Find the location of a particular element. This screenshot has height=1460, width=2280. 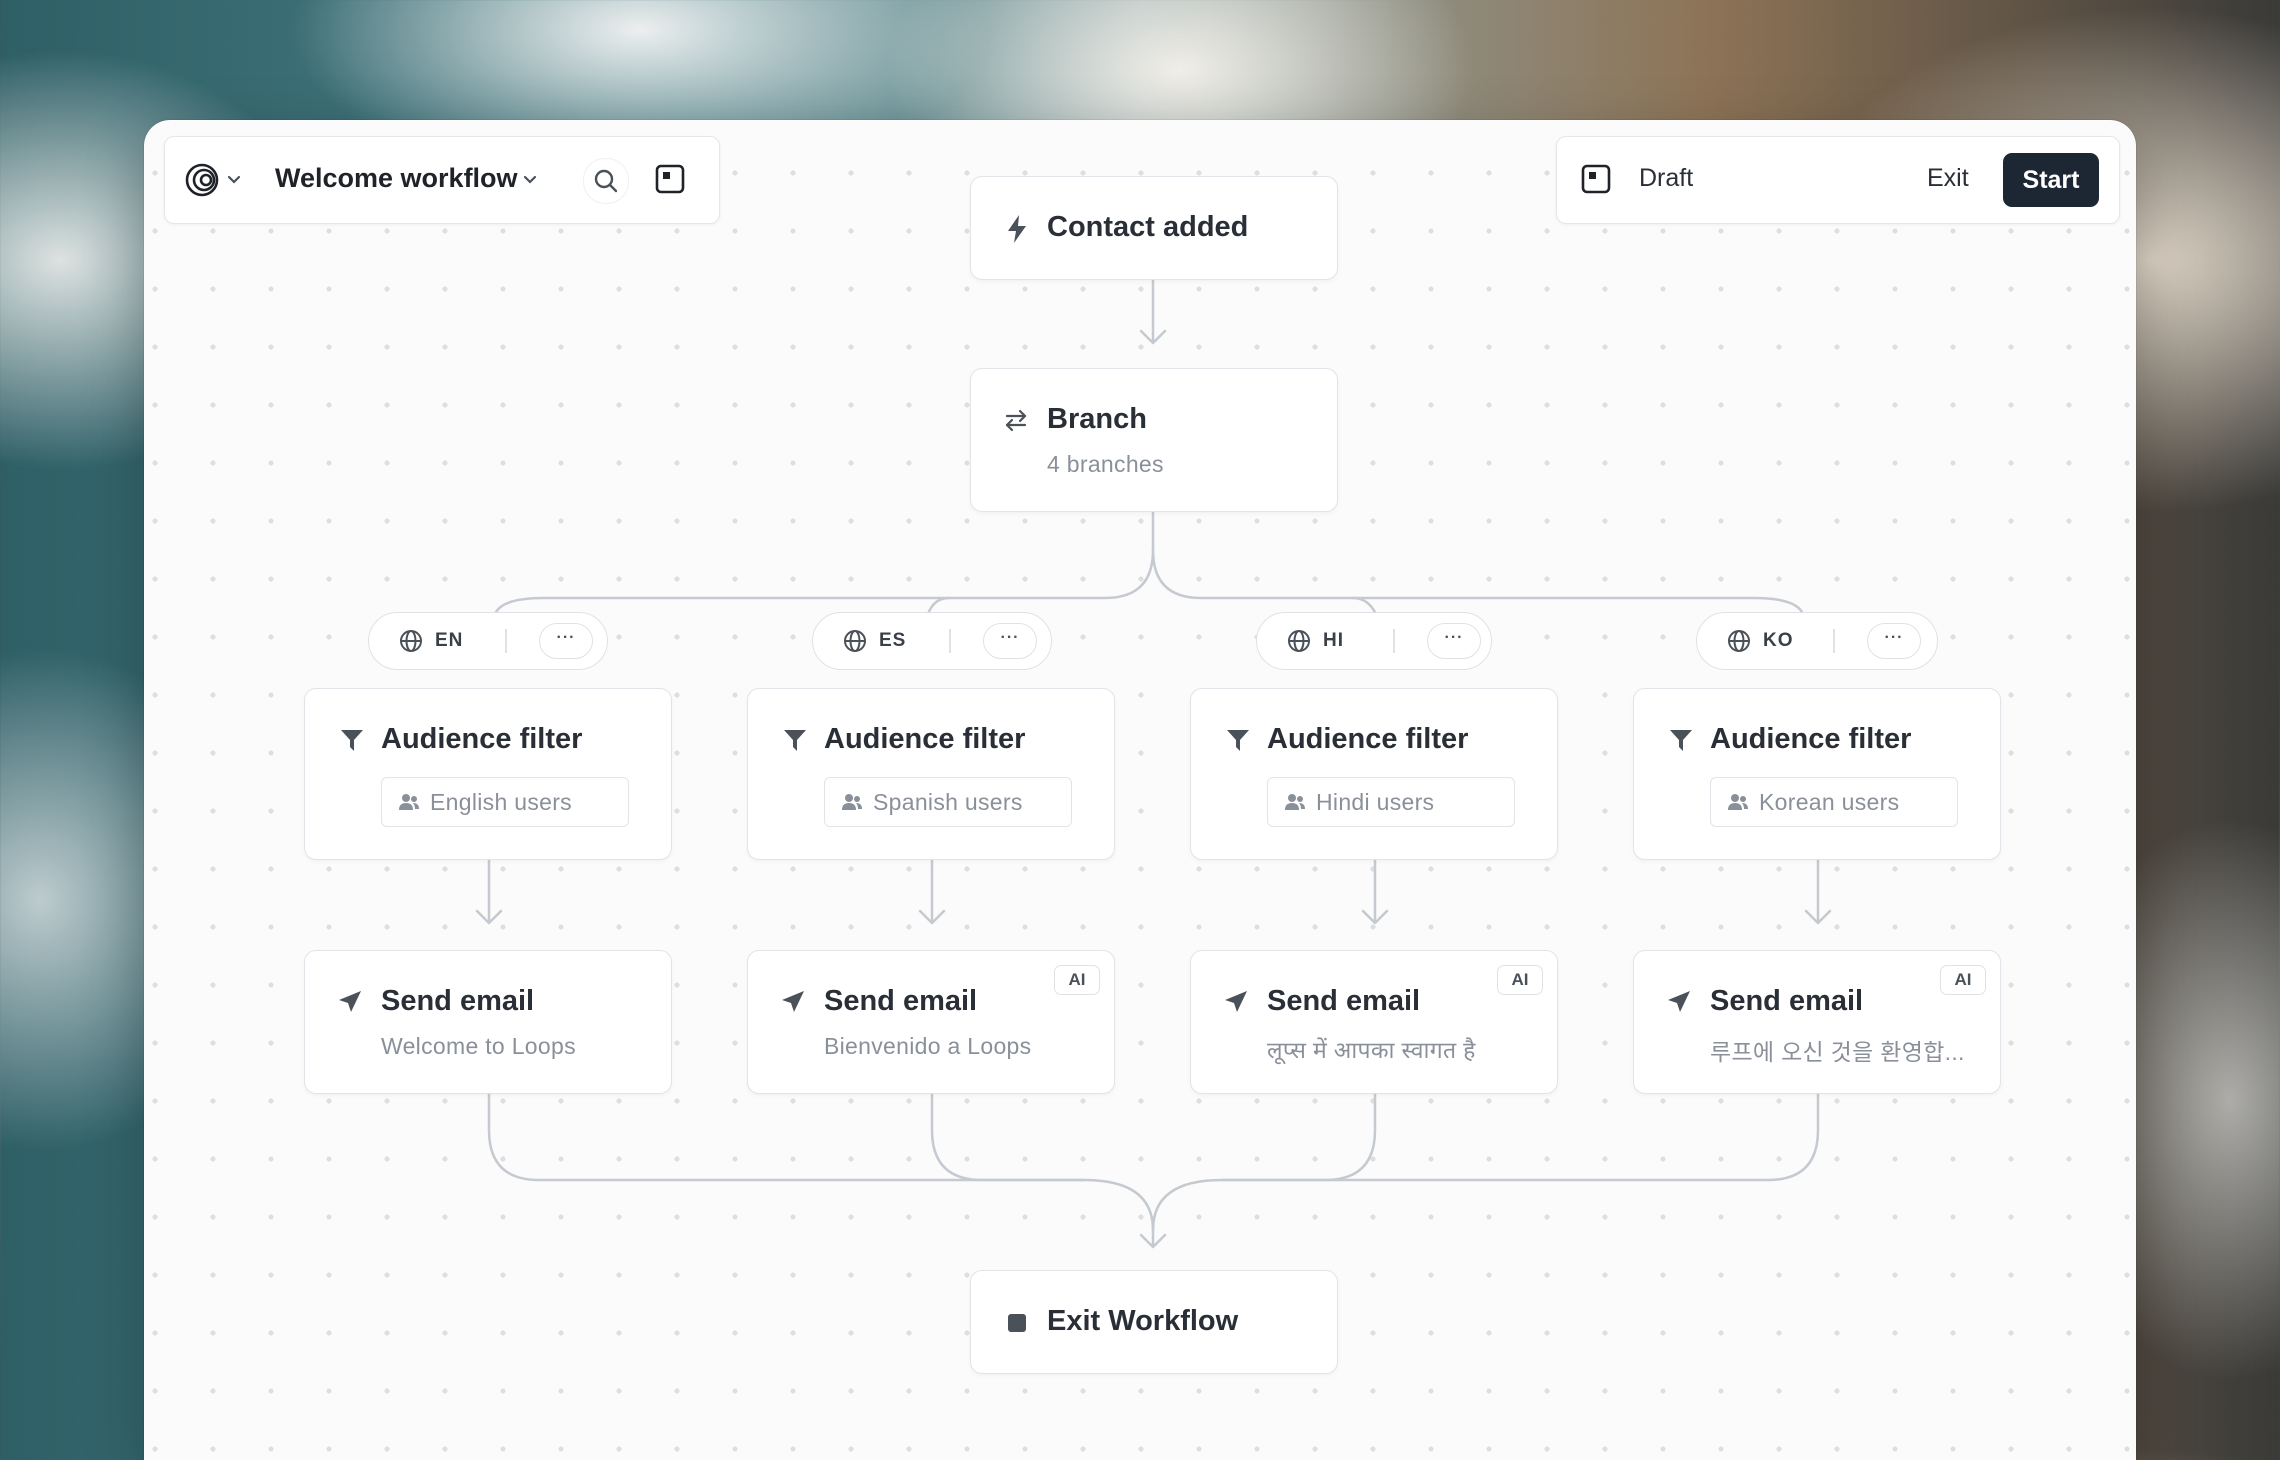

language-code: KO is located at coordinates (1778, 640).